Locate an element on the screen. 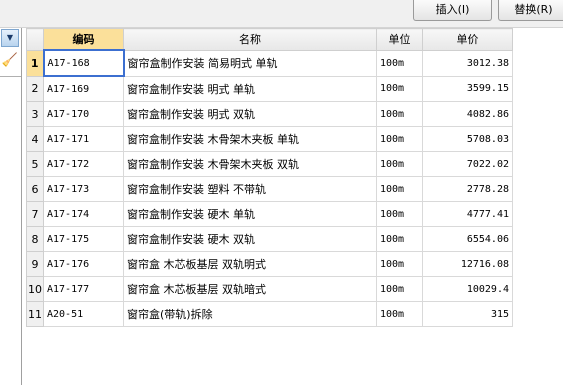  row-number: 4 is located at coordinates (35, 139).